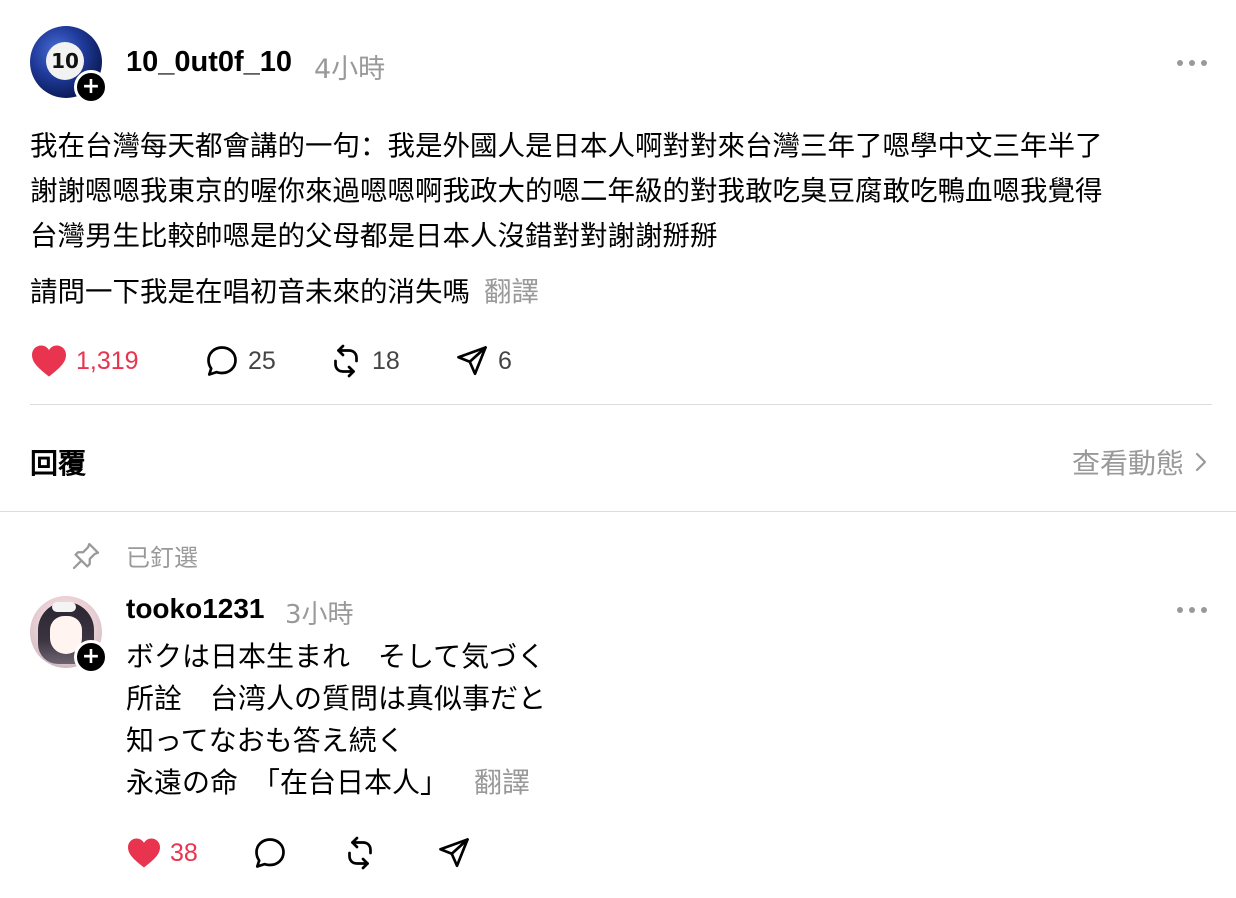 Image resolution: width=1236 pixels, height=898 pixels. Describe the element at coordinates (86, 555) in the screenshot. I see `pin-icon` at that location.